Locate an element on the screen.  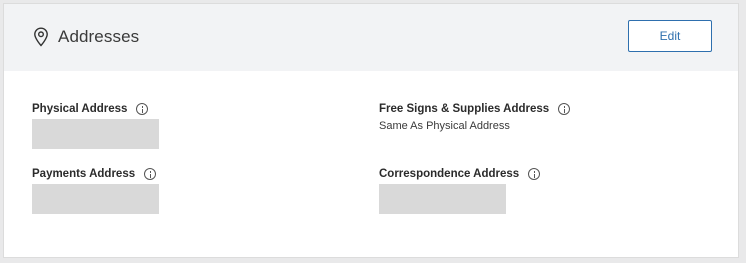
physical-address-label: Physical Address is located at coordinates (80, 109).